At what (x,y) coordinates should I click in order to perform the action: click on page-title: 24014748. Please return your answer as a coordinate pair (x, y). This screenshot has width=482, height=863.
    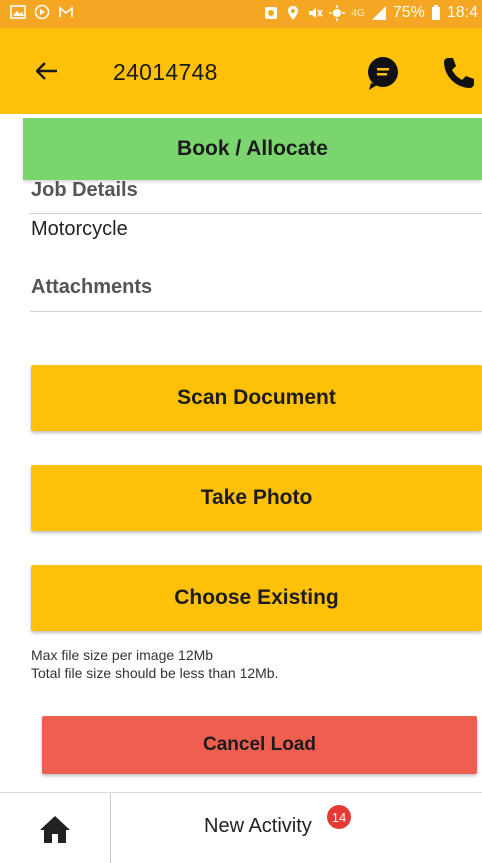
    Looking at the image, I should click on (165, 72).